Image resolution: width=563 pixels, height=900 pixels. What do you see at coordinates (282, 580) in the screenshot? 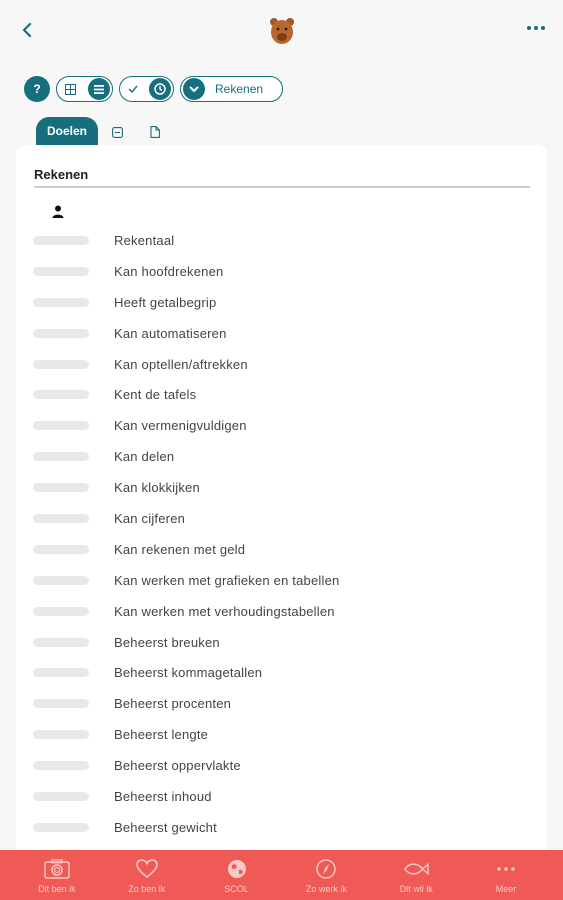
I see `goal-row: Kan werken met grafieken en tabellen` at bounding box center [282, 580].